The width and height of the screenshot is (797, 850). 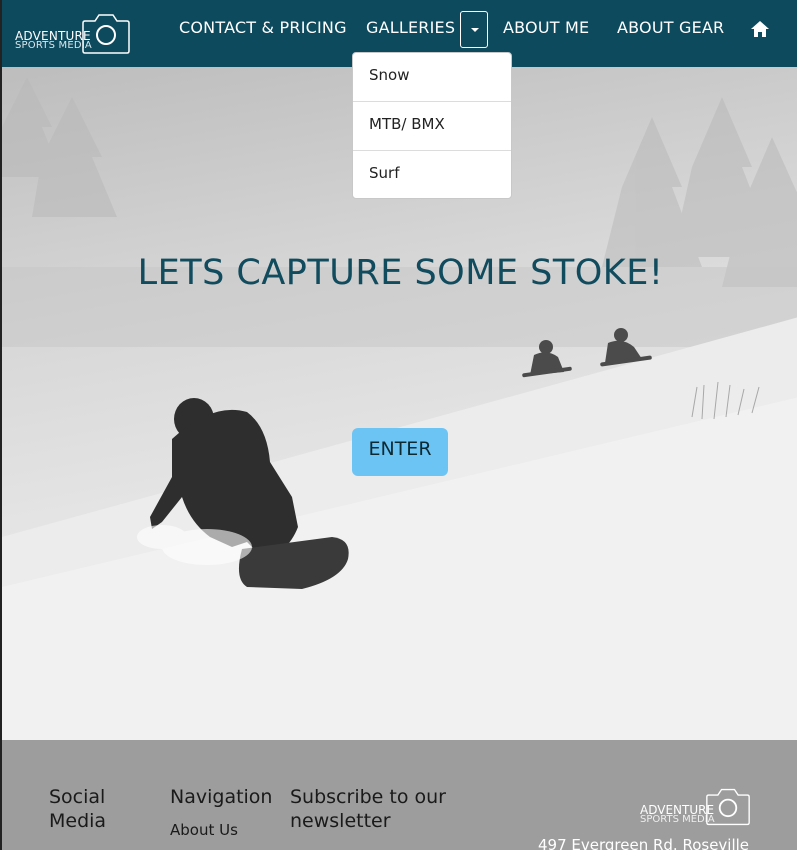 I want to click on footer-social-heading: Social Media, so click(x=78, y=809).